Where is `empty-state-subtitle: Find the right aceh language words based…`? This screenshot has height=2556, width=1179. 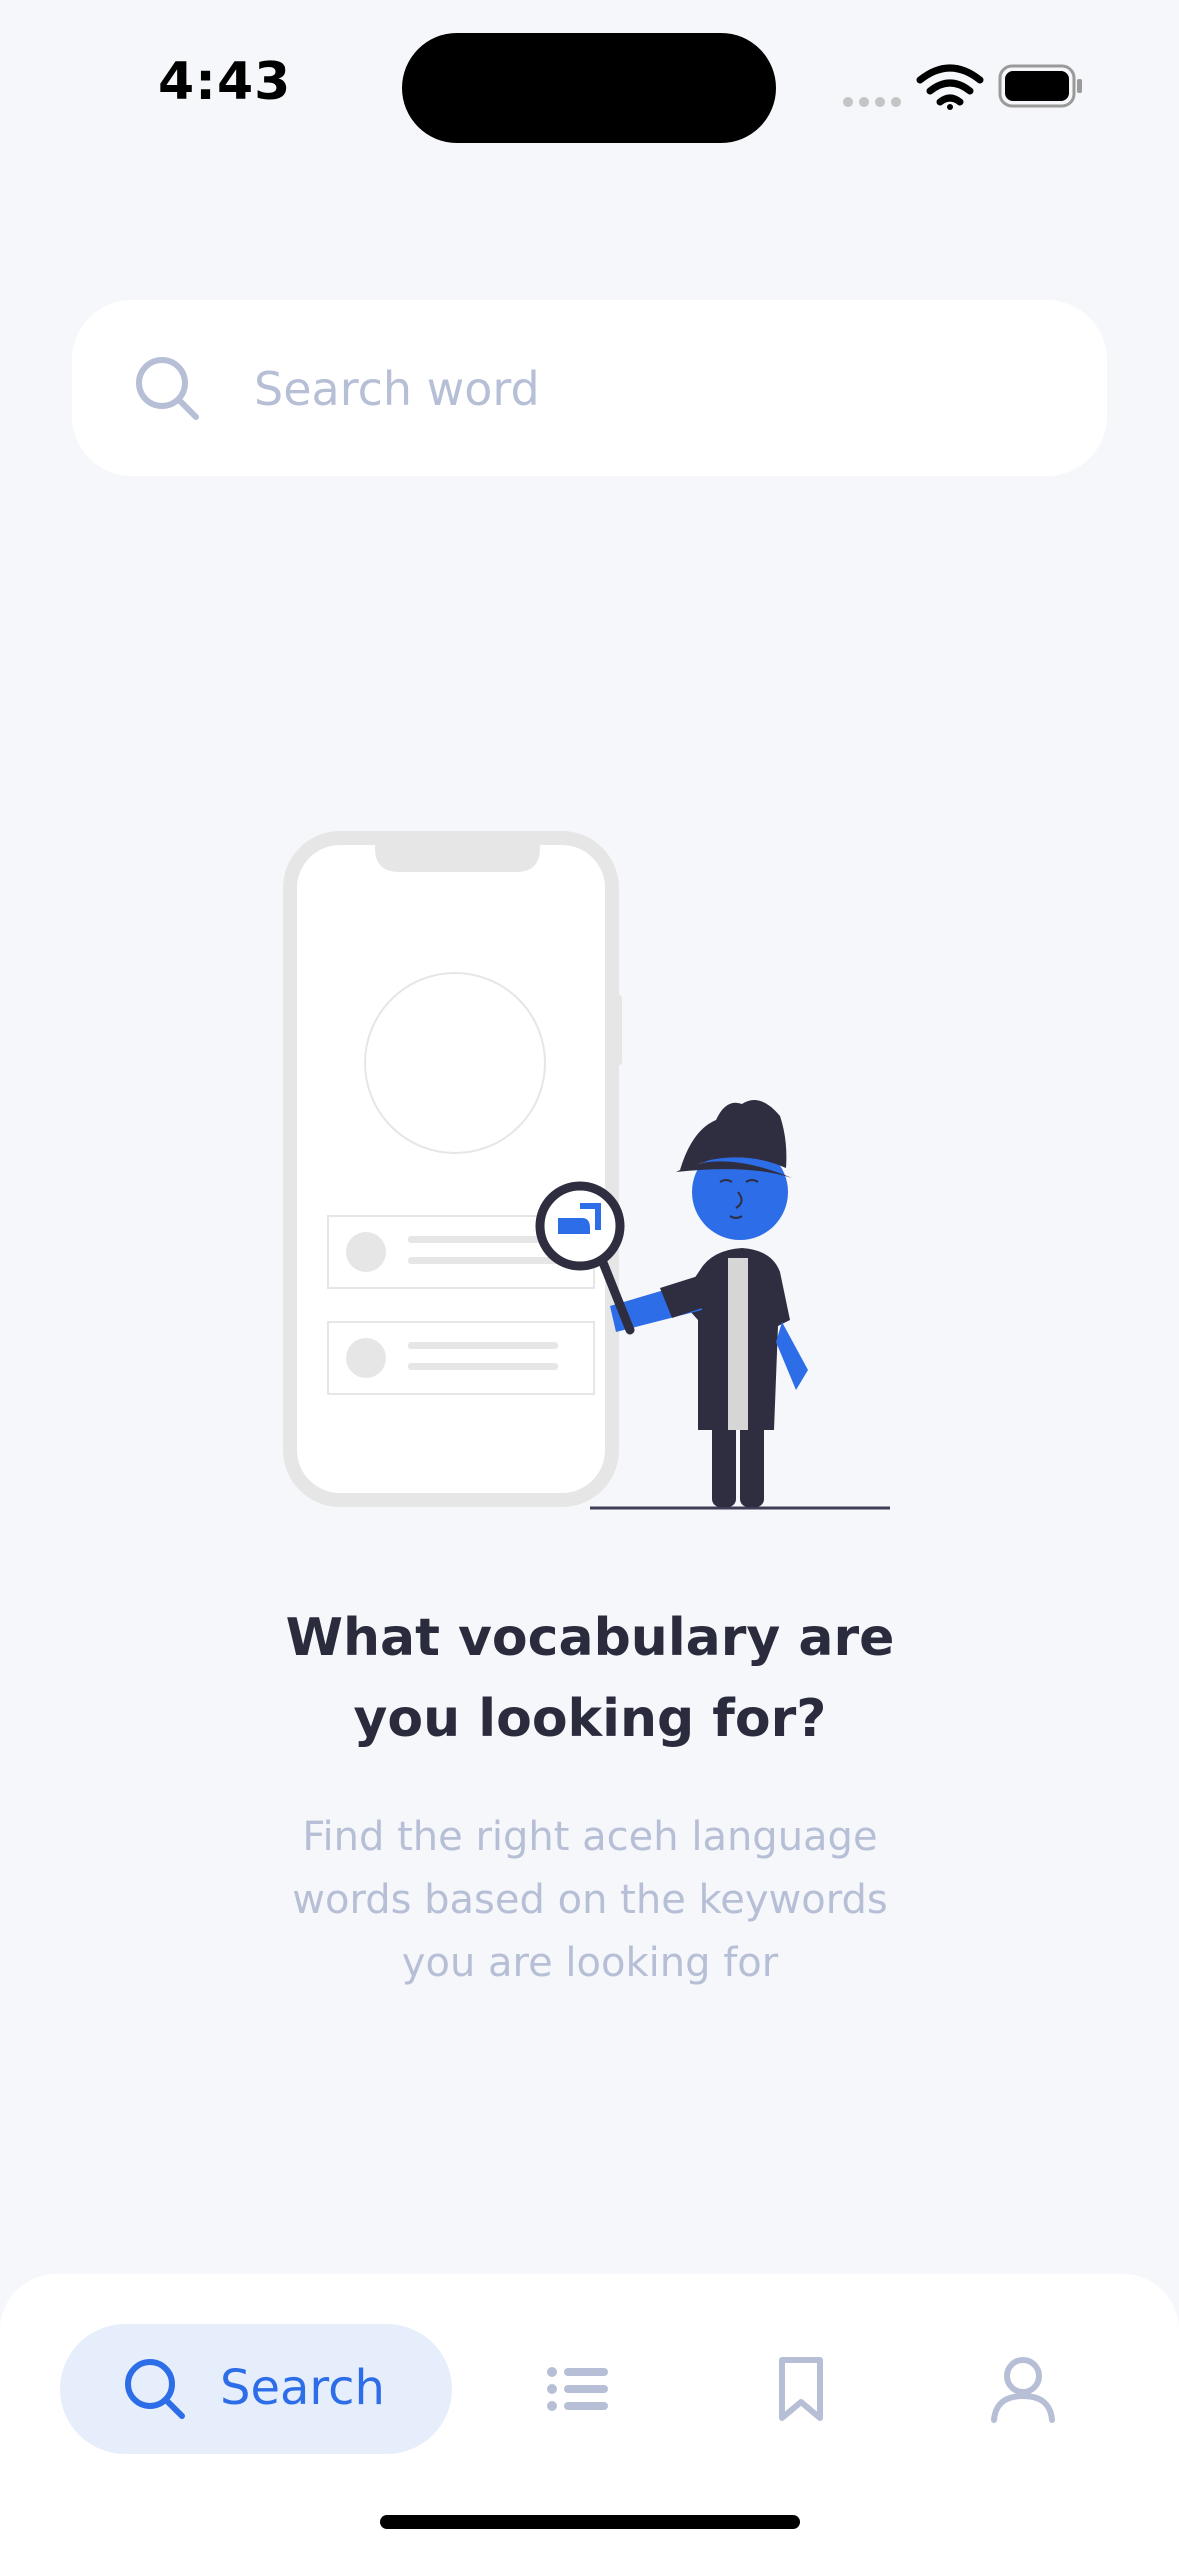 empty-state-subtitle: Find the right aceh language words based… is located at coordinates (590, 1900).